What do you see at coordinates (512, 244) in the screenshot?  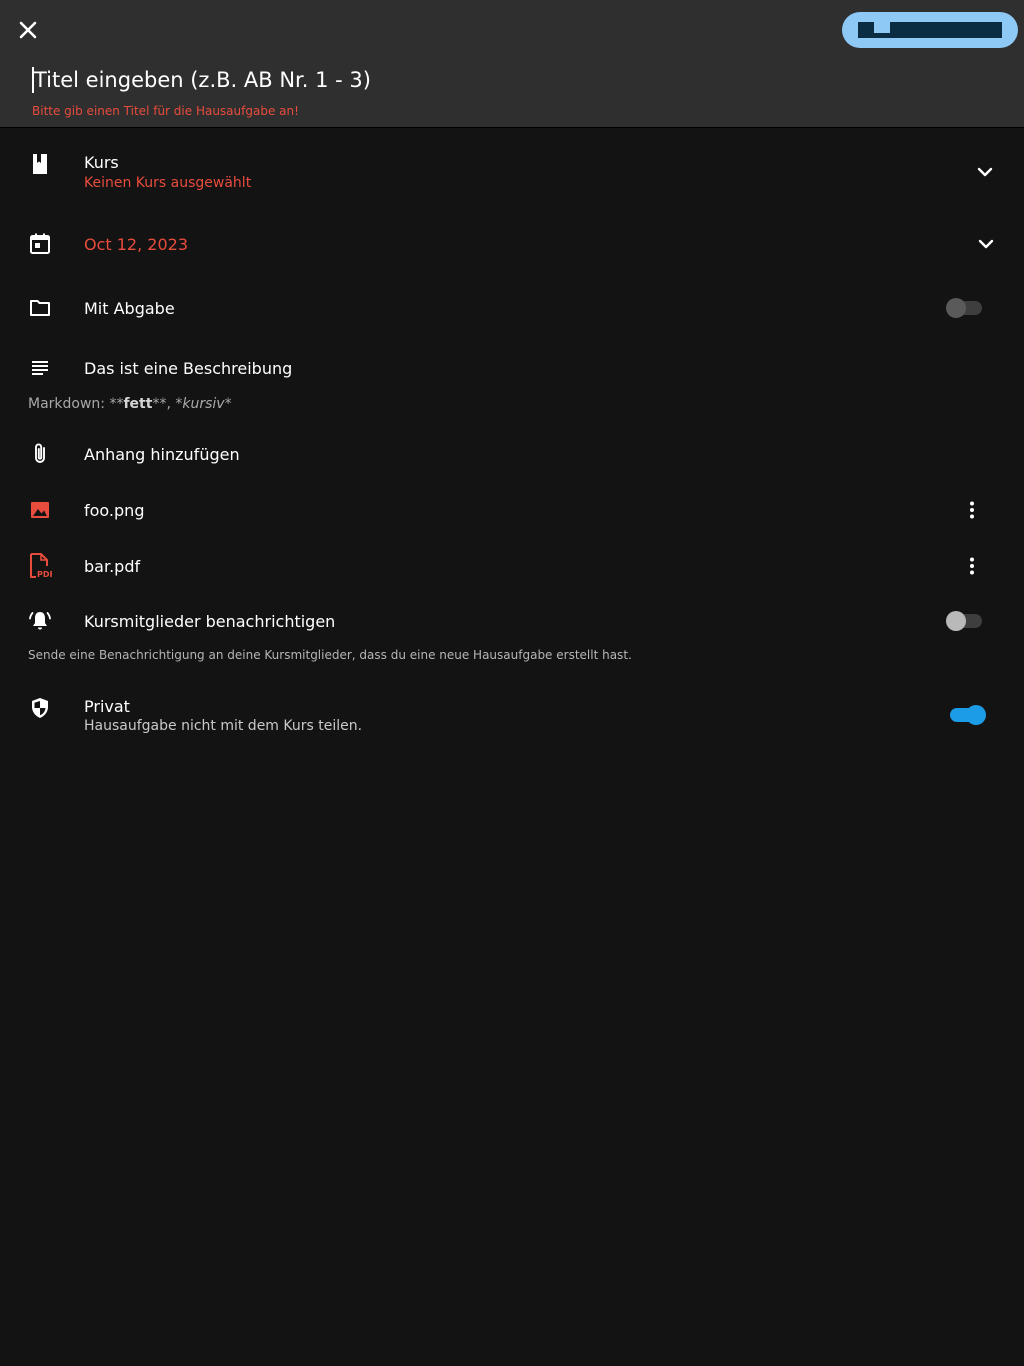 I see `due-date-selector: Oct 12, 2023` at bounding box center [512, 244].